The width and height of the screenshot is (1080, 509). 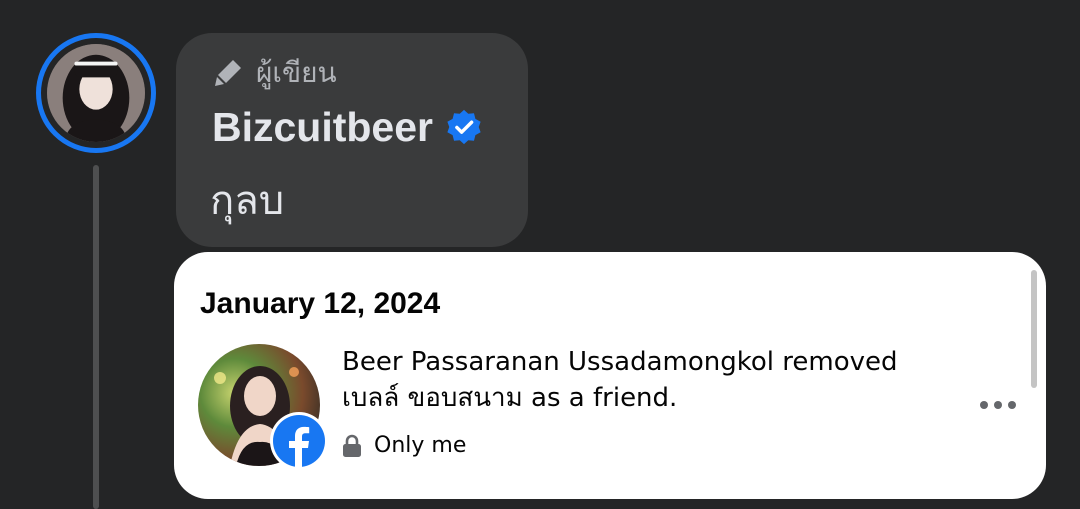 I want to click on author-row: Bizcuitbeer, so click(x=347, y=127).